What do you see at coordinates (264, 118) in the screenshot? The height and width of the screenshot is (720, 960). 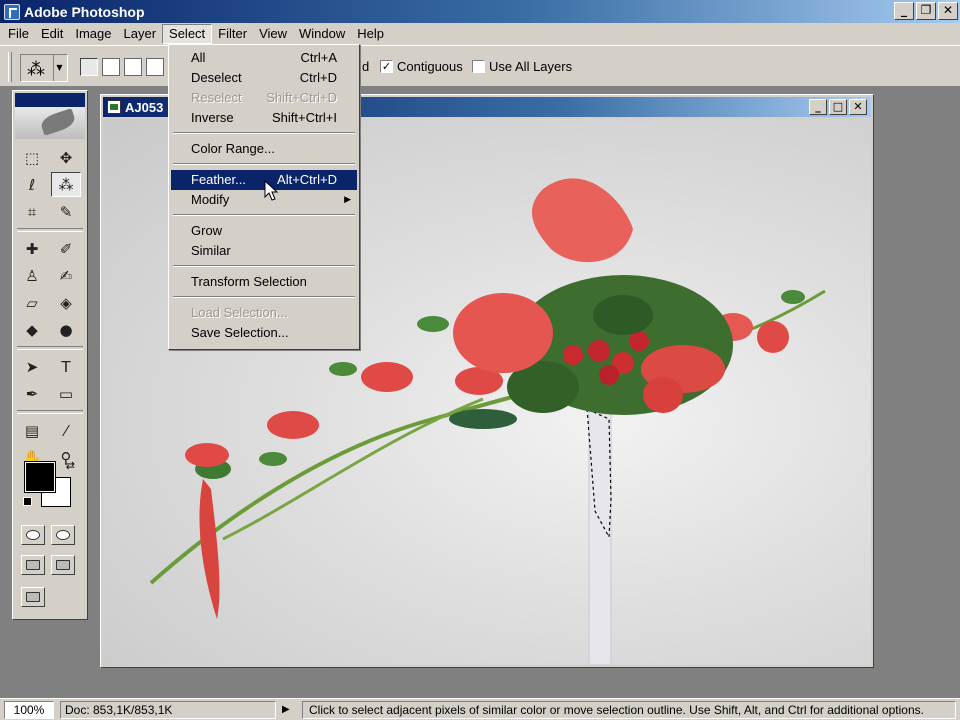 I see `inverse-item: Inverse Shift+Ctrl+I` at bounding box center [264, 118].